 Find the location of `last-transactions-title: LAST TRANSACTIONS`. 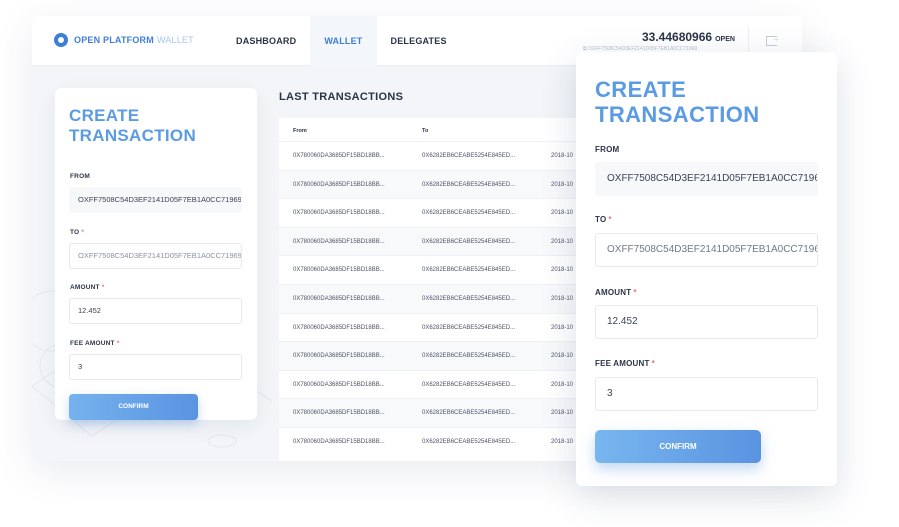

last-transactions-title: LAST TRANSACTIONS is located at coordinates (341, 97).